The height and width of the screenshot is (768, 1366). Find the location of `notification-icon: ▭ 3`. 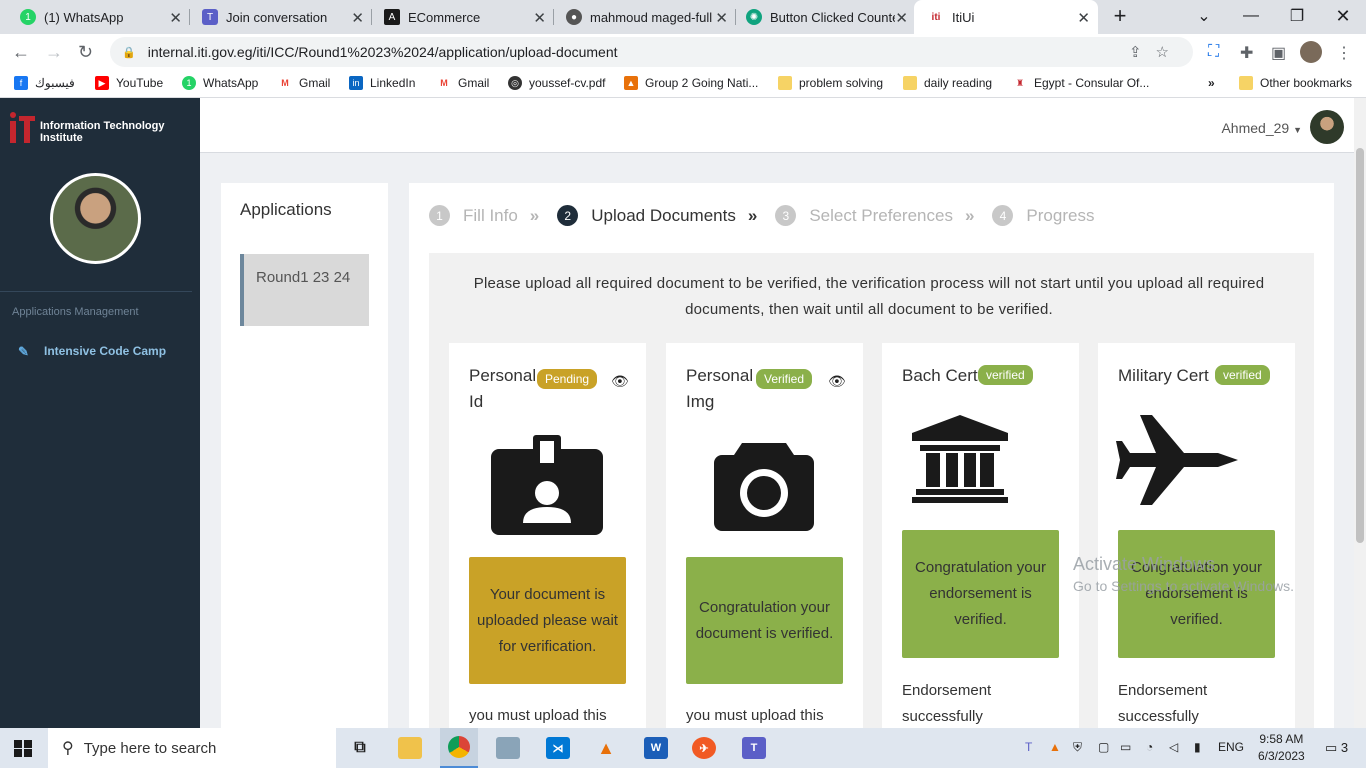

notification-icon: ▭ 3 is located at coordinates (1336, 748).